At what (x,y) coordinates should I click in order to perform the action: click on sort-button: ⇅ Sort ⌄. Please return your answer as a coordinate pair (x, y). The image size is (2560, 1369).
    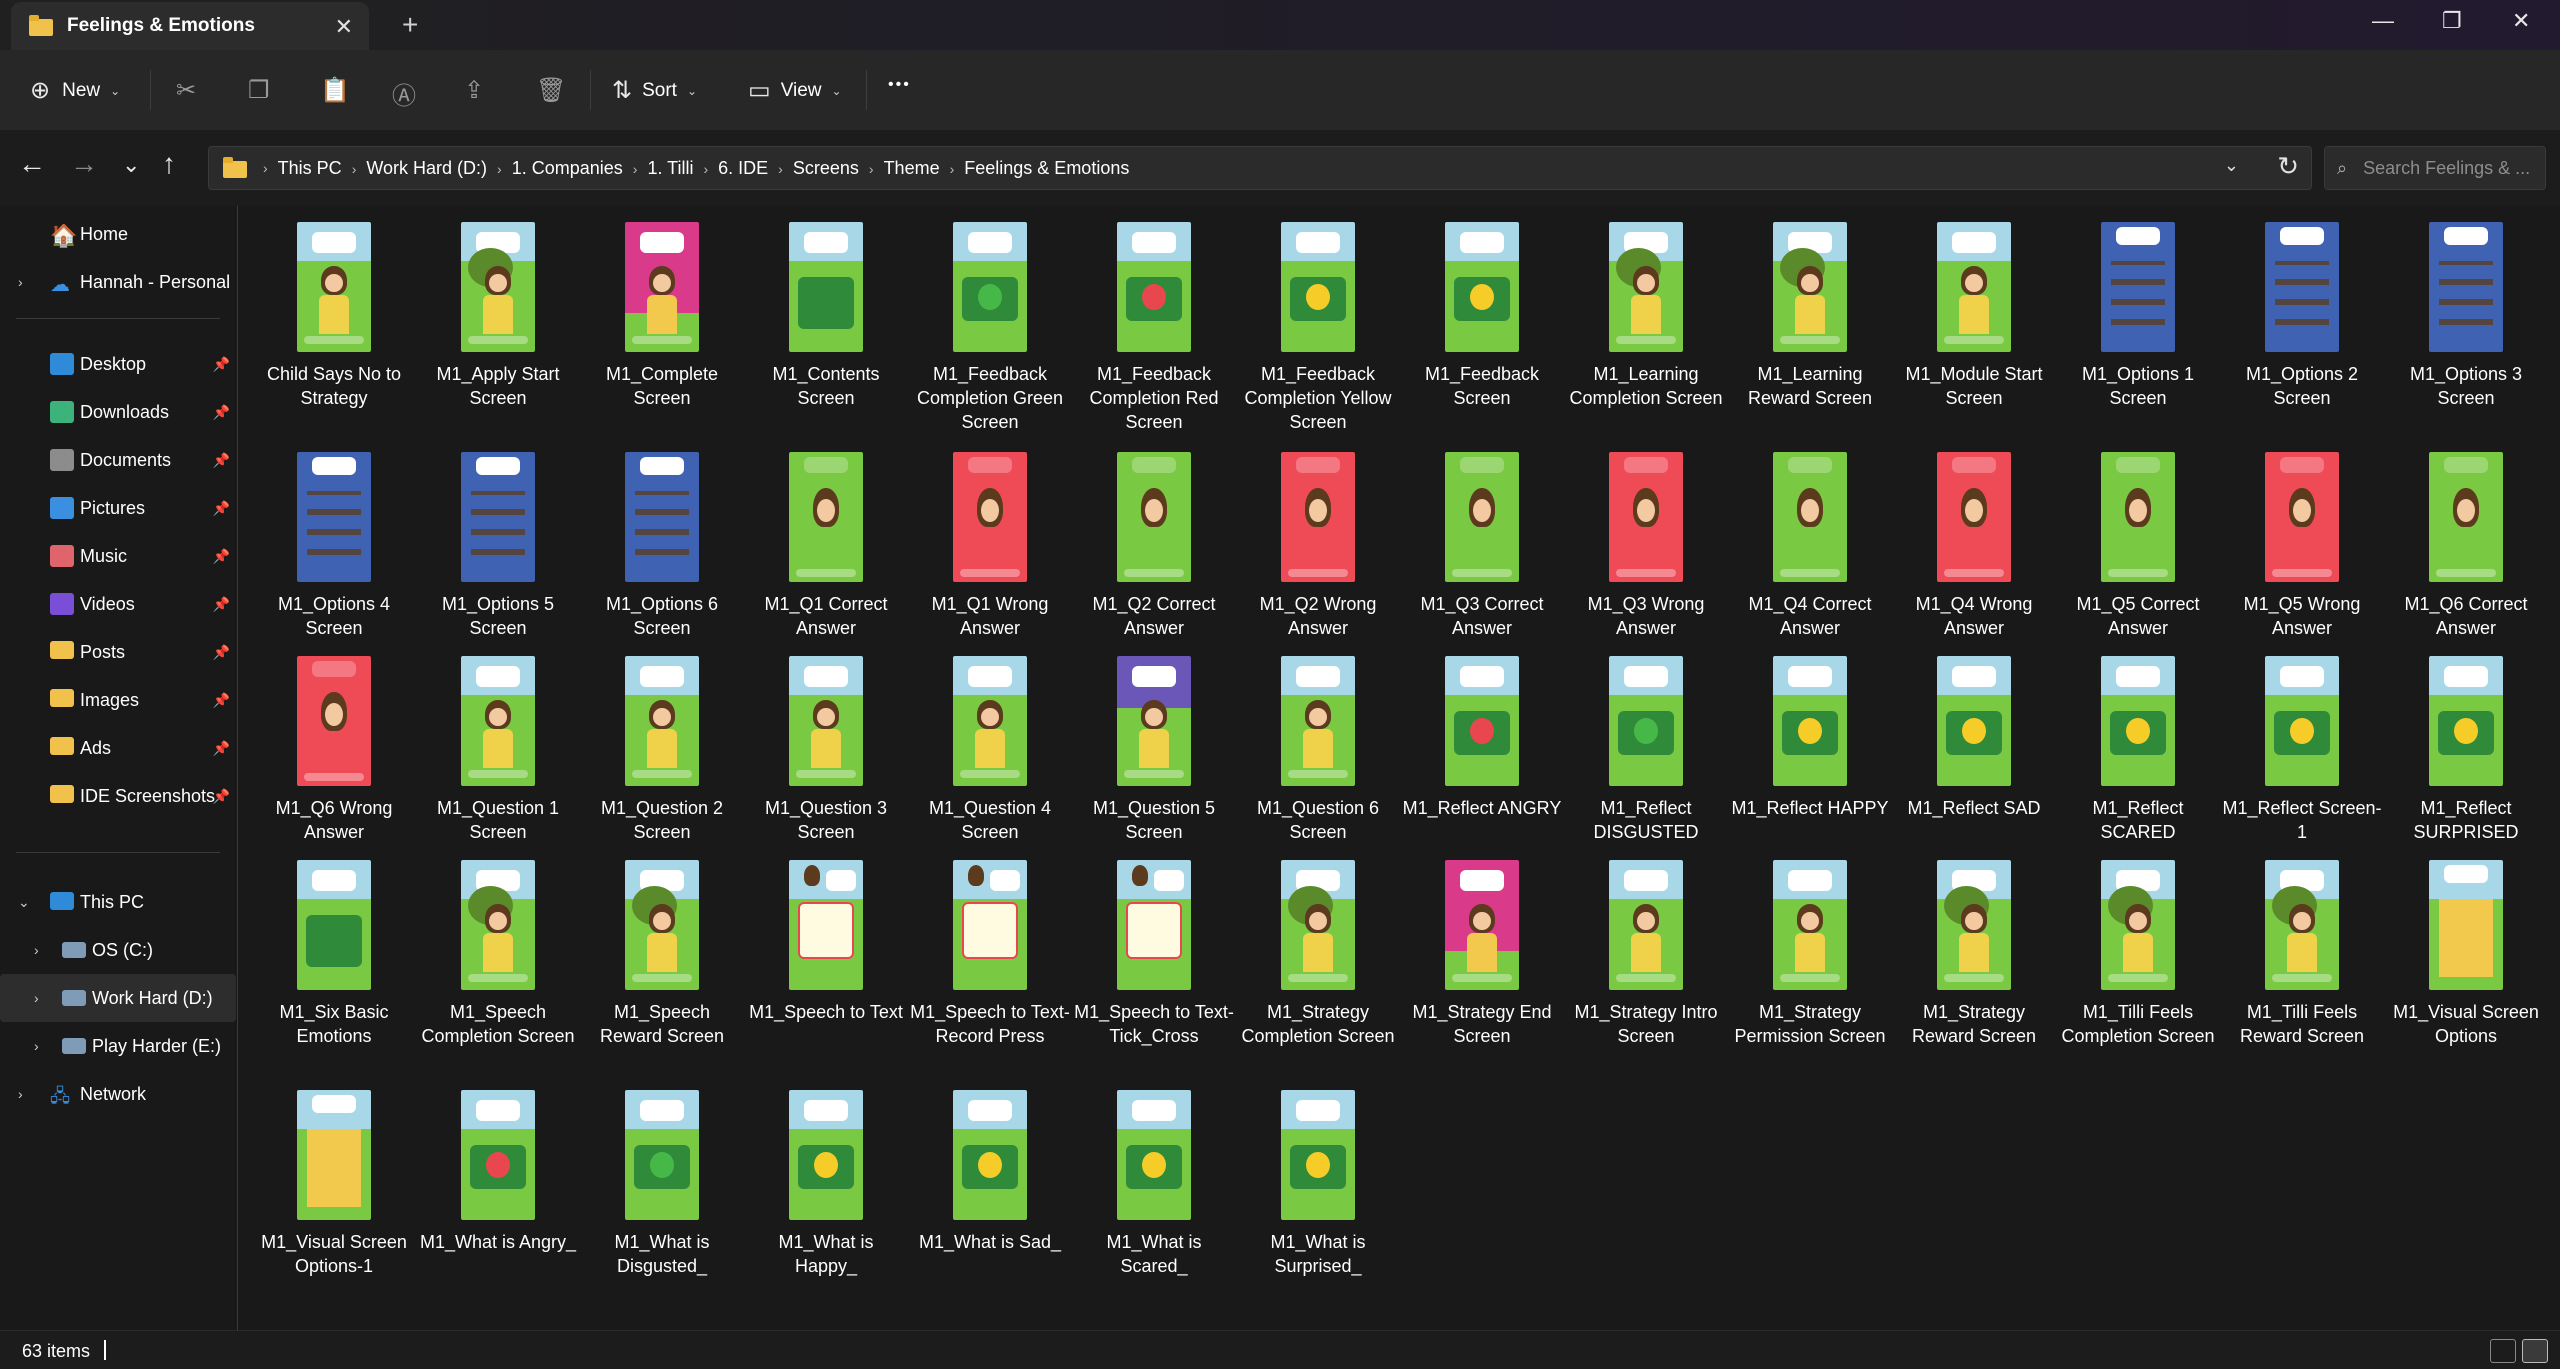
    Looking at the image, I should click on (654, 90).